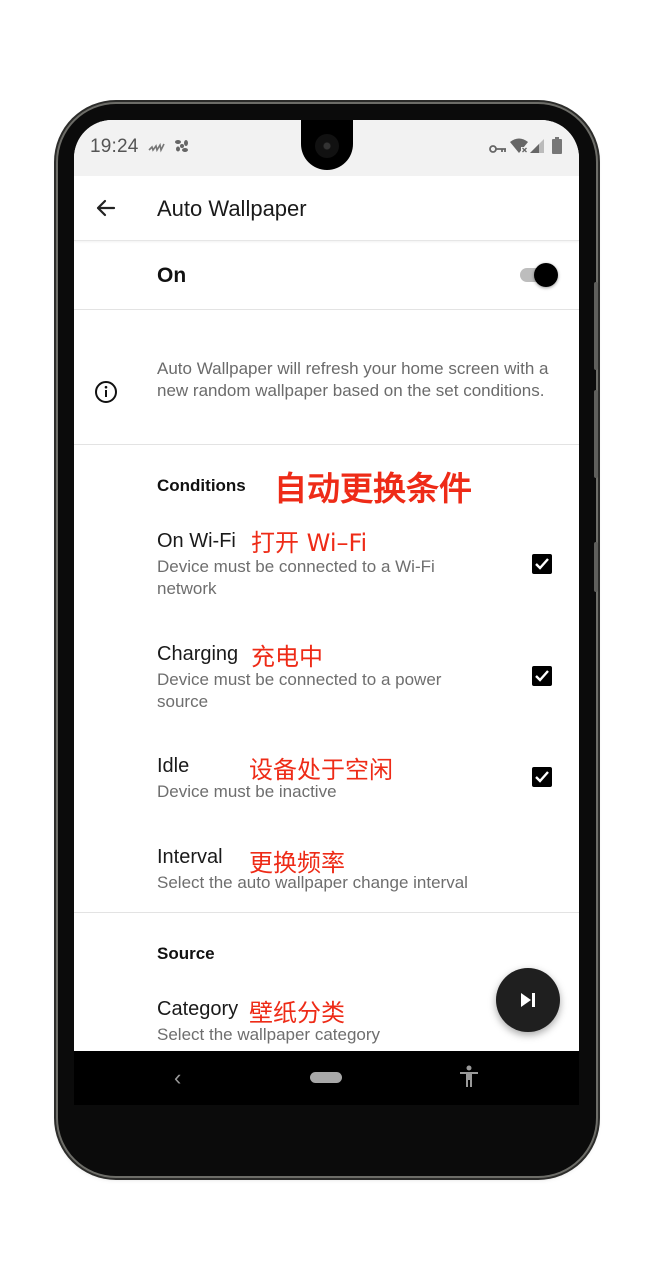 The height and width of the screenshot is (1280, 656). I want to click on wifi-checkbox, so click(542, 564).